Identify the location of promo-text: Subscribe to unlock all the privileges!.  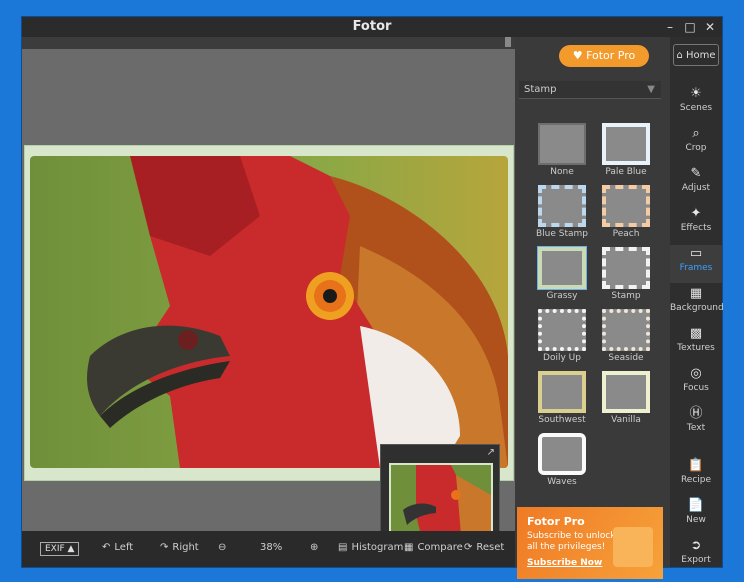
(571, 541).